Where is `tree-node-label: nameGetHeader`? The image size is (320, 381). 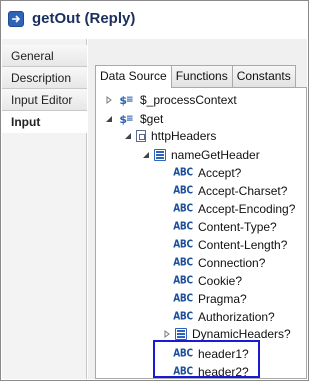 tree-node-label: nameGetHeader is located at coordinates (215, 155).